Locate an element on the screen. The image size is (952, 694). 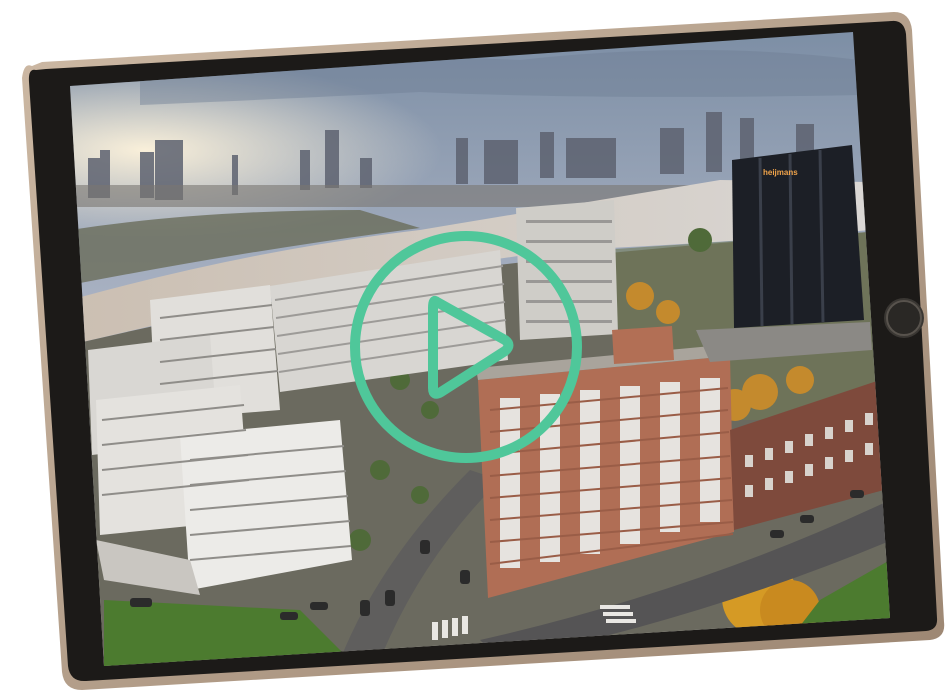
home-button is located at coordinates (904, 318).